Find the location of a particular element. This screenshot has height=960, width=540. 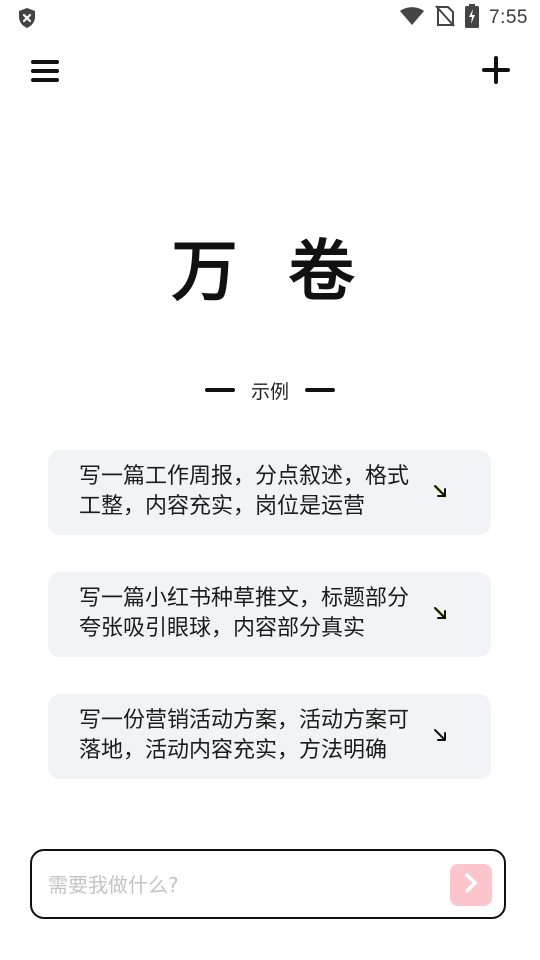

status-time: 7:55 is located at coordinates (508, 17).